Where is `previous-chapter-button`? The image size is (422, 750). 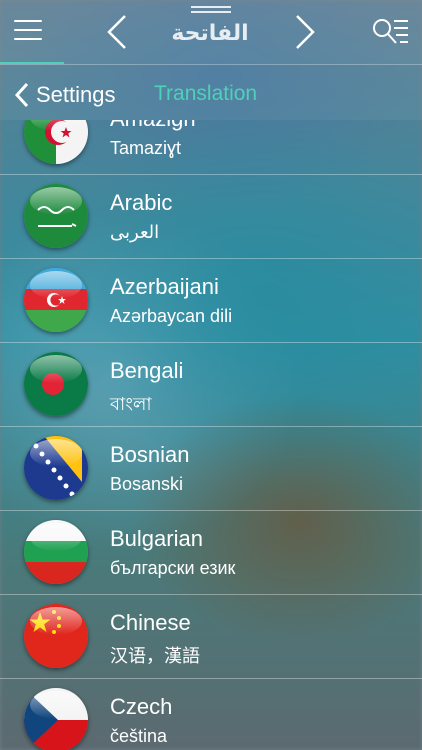
previous-chapter-button is located at coordinates (117, 32).